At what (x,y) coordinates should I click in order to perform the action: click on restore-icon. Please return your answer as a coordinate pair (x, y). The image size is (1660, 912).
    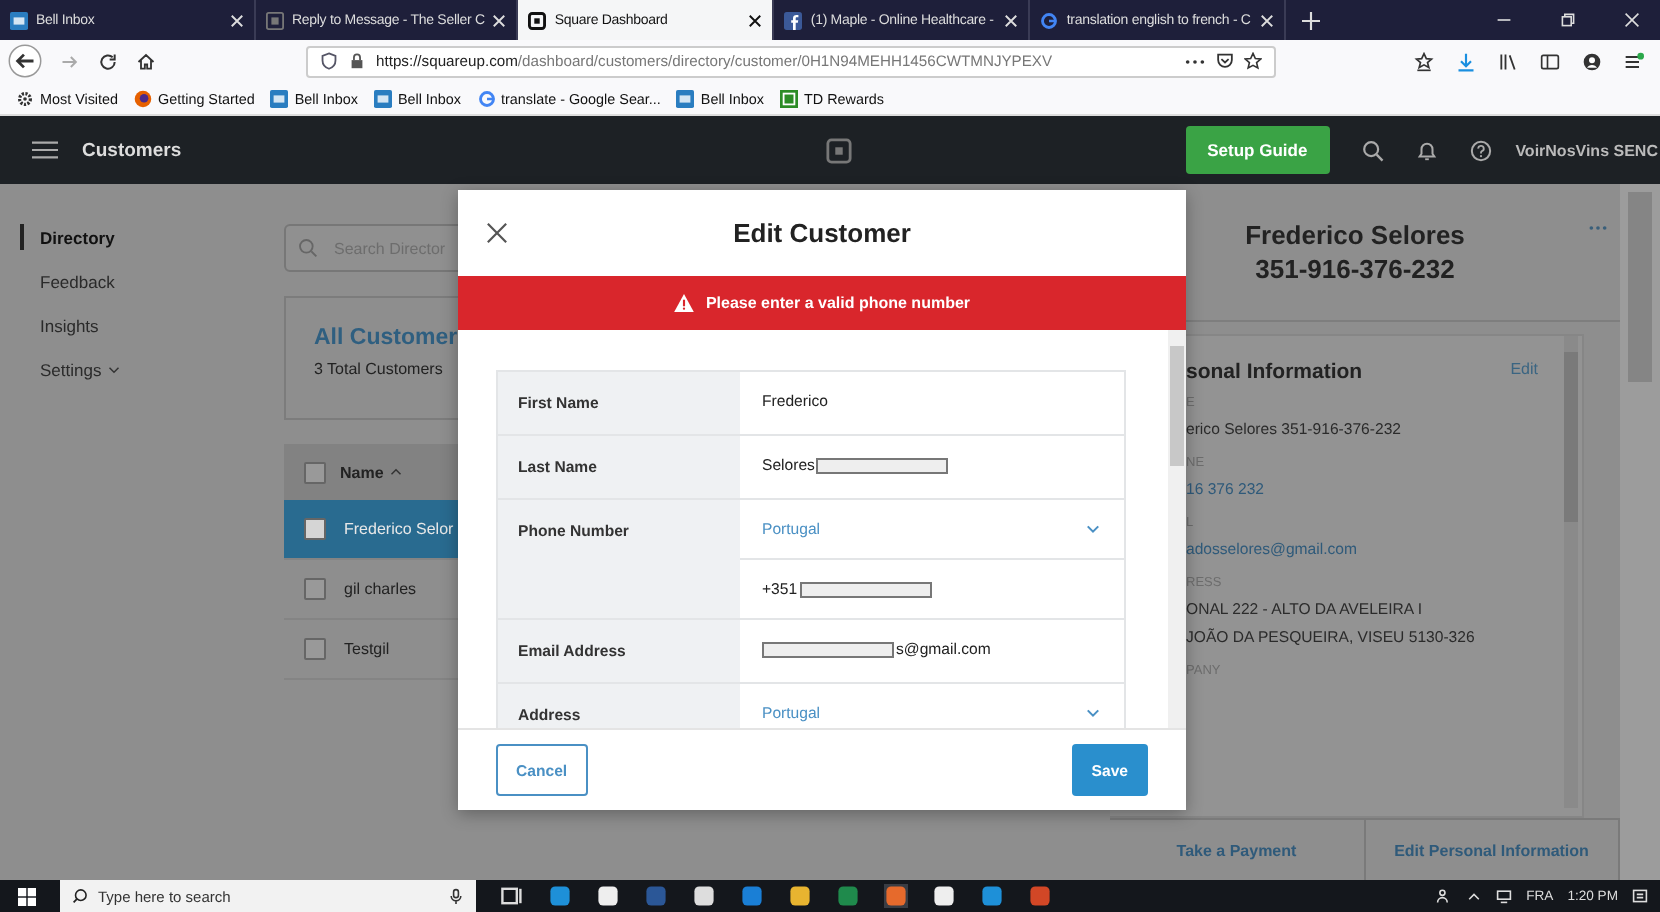
    Looking at the image, I should click on (1568, 20).